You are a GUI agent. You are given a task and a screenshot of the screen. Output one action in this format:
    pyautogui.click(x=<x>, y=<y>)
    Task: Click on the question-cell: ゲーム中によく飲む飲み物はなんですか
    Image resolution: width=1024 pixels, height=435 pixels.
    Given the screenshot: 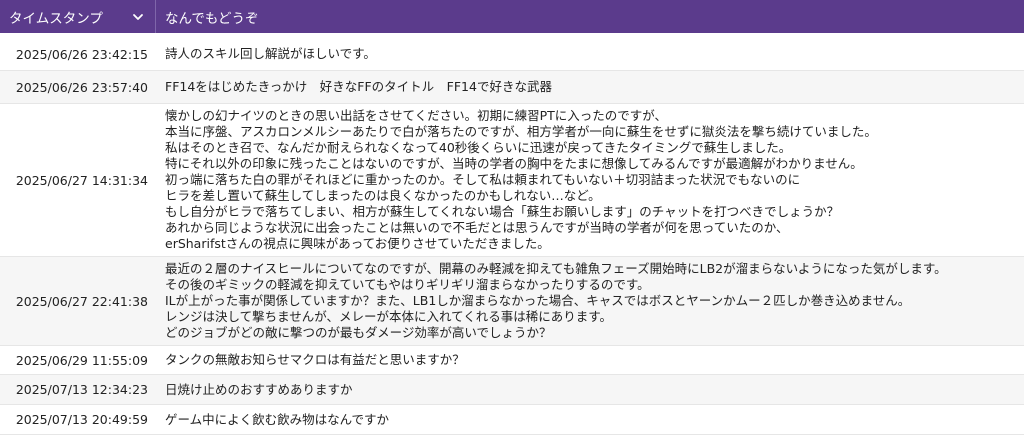 What is the action you would take?
    pyautogui.click(x=590, y=420)
    